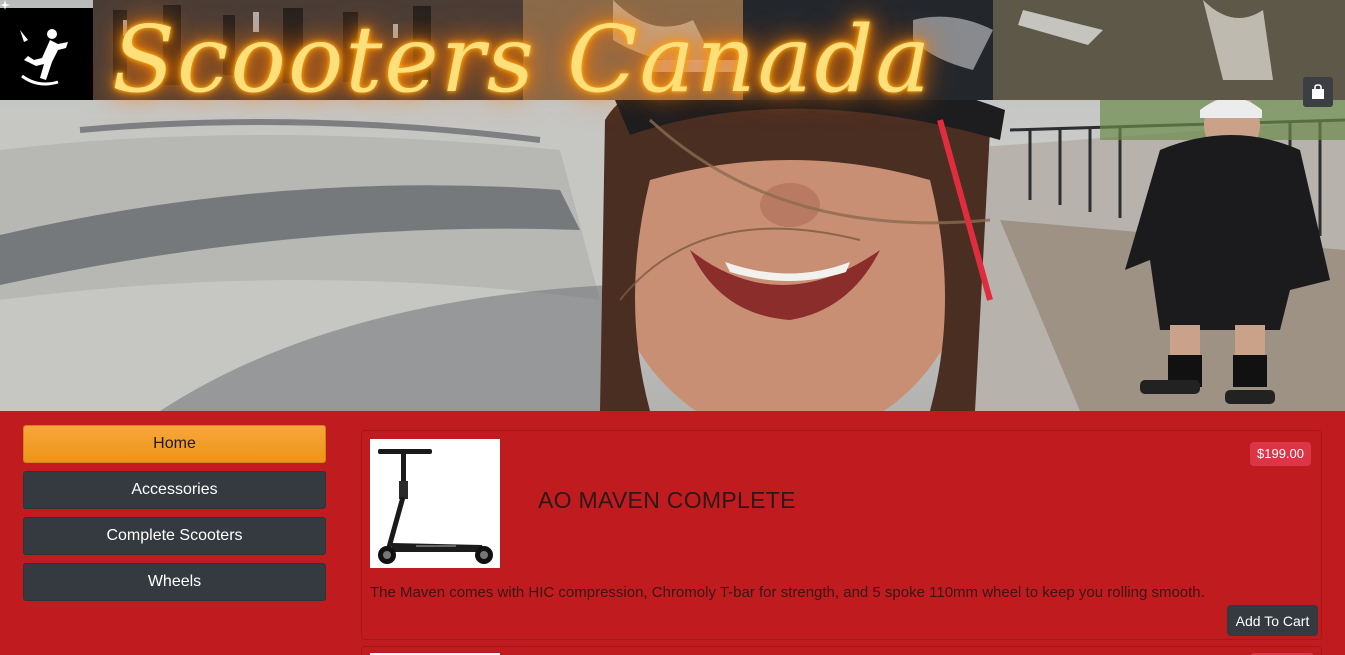 Image resolution: width=1345 pixels, height=655 pixels. I want to click on sparkle-icon, so click(5, 5).